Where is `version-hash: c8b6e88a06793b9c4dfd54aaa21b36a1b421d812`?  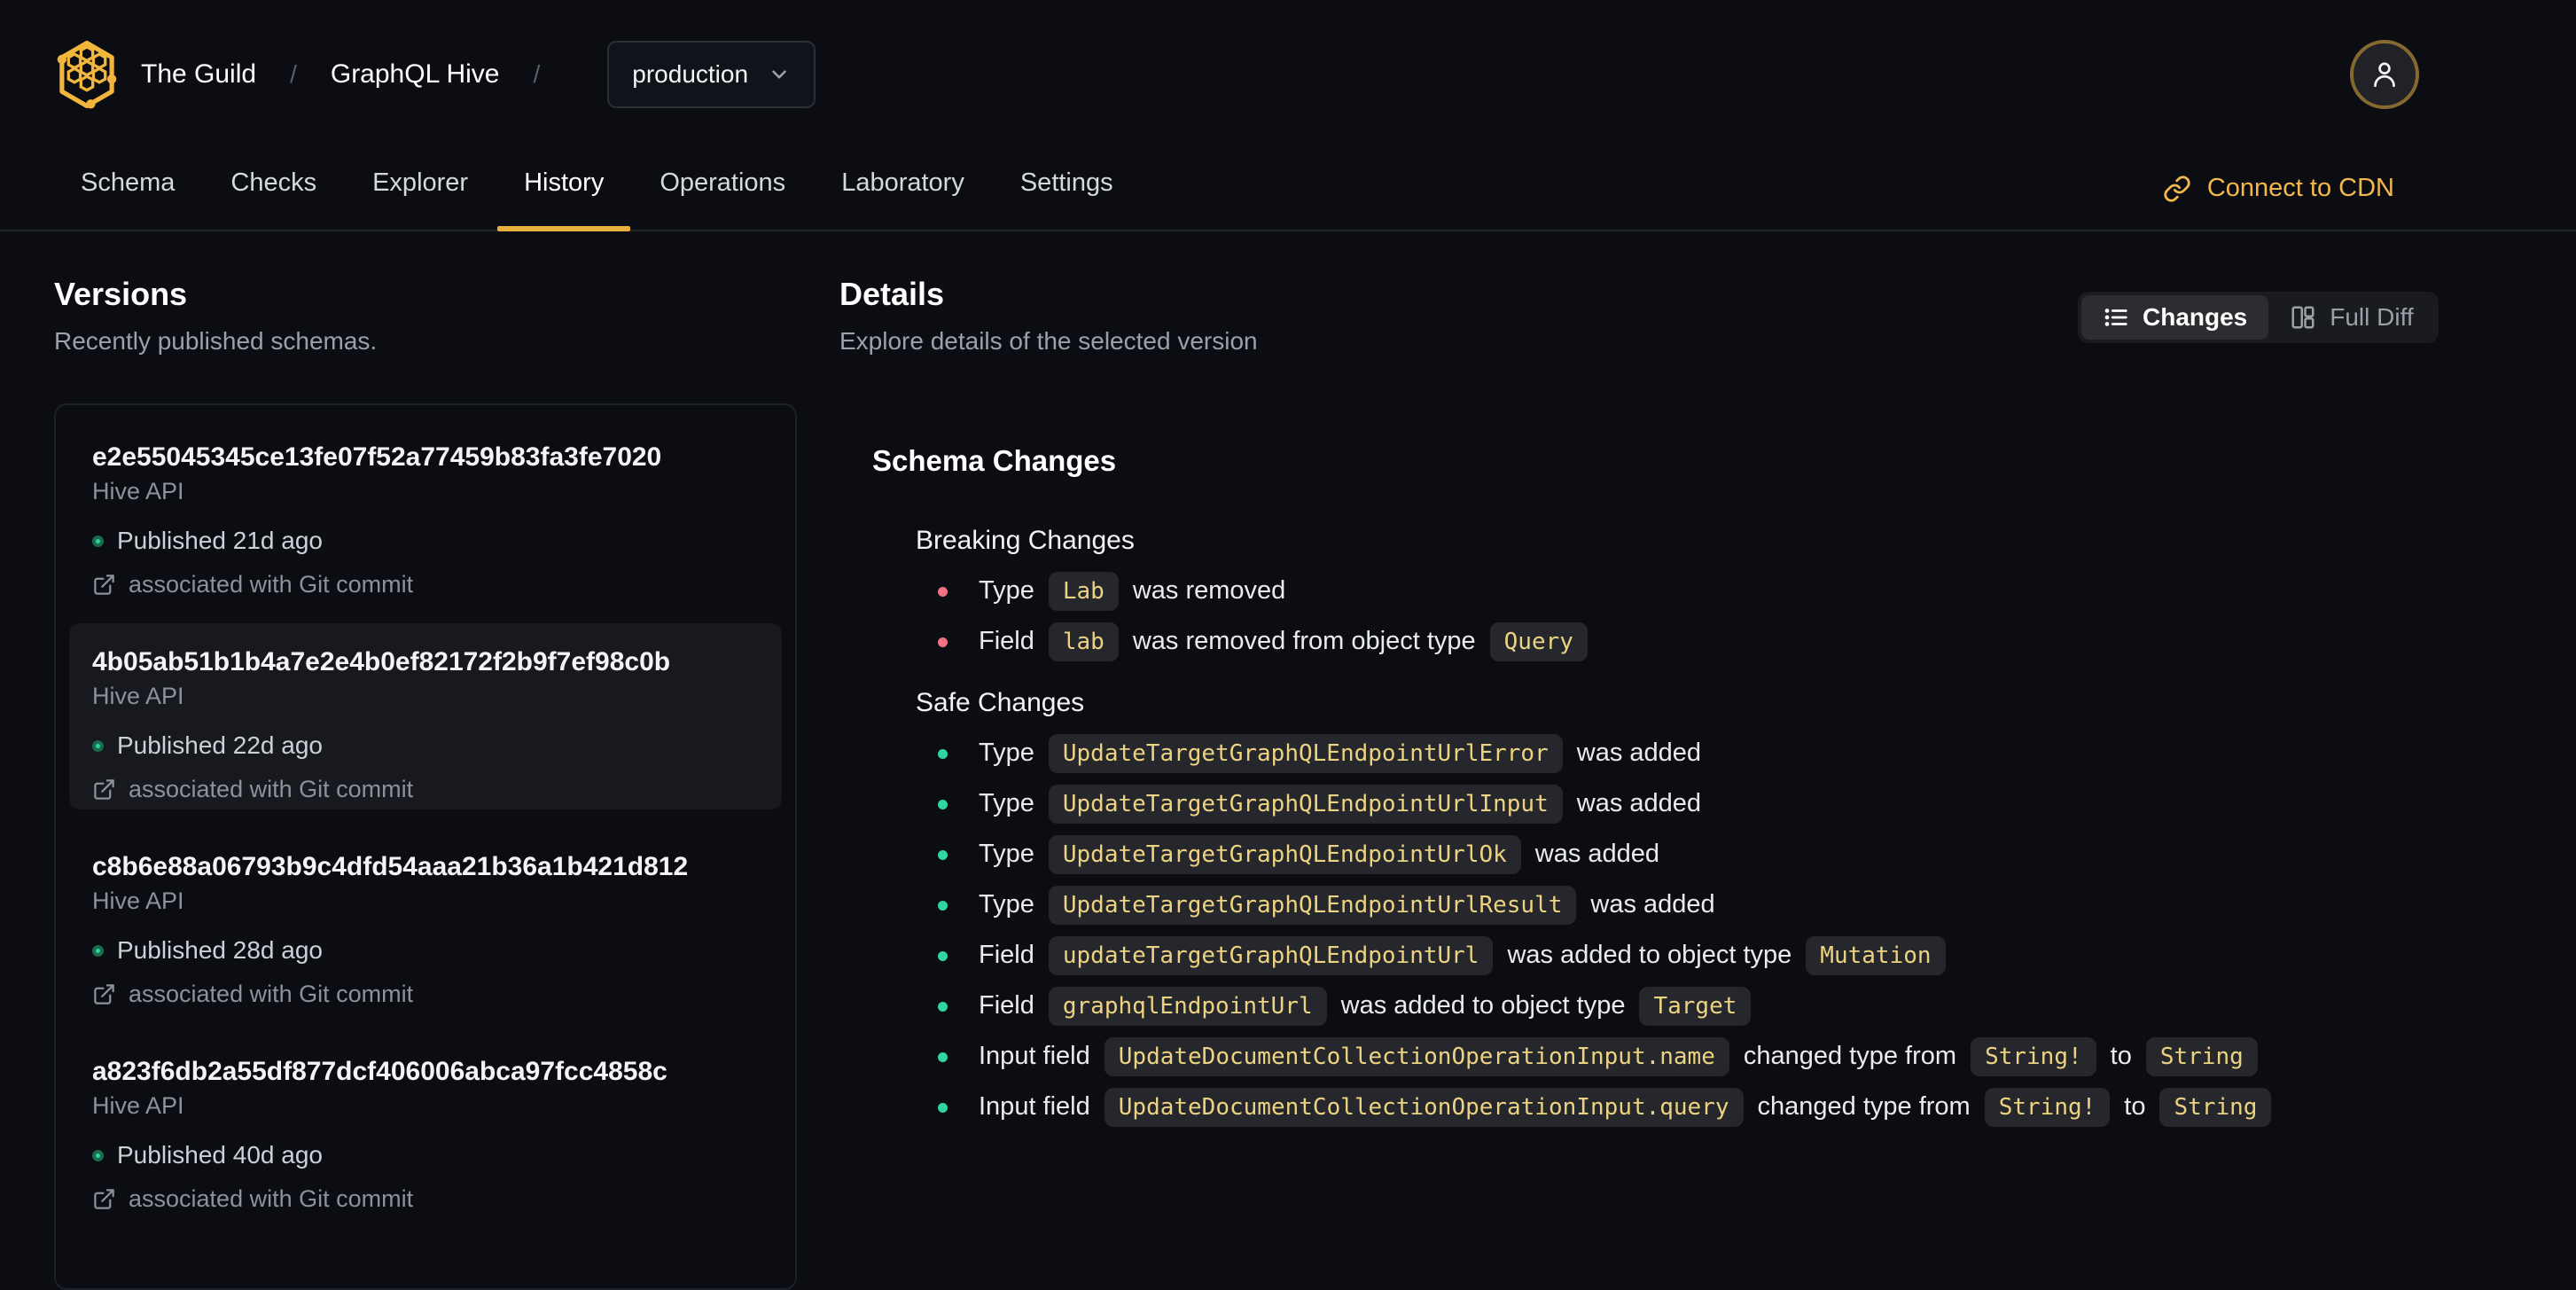 version-hash: c8b6e88a06793b9c4dfd54aaa21b36a1b421d812 is located at coordinates (390, 866).